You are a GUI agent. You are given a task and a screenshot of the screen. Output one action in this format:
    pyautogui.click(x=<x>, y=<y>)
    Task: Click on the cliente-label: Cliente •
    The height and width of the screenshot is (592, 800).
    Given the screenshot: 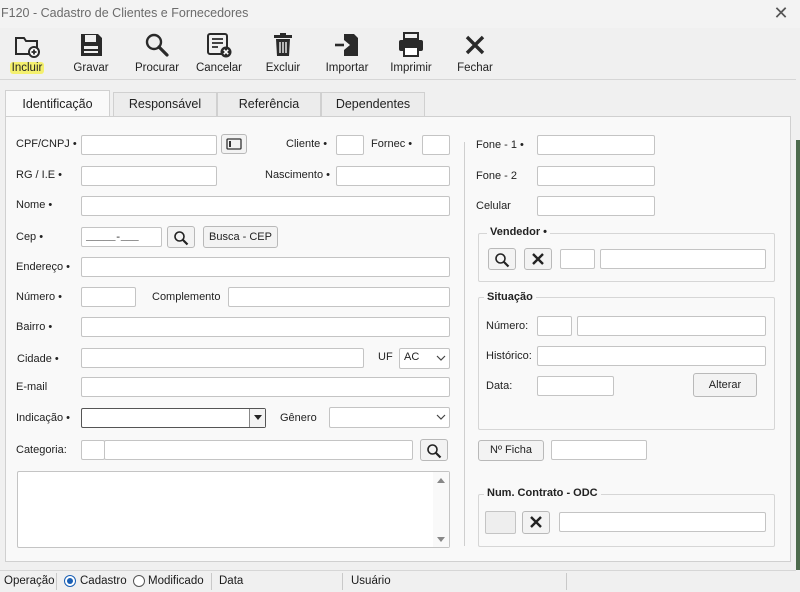 What is the action you would take?
    pyautogui.click(x=307, y=144)
    